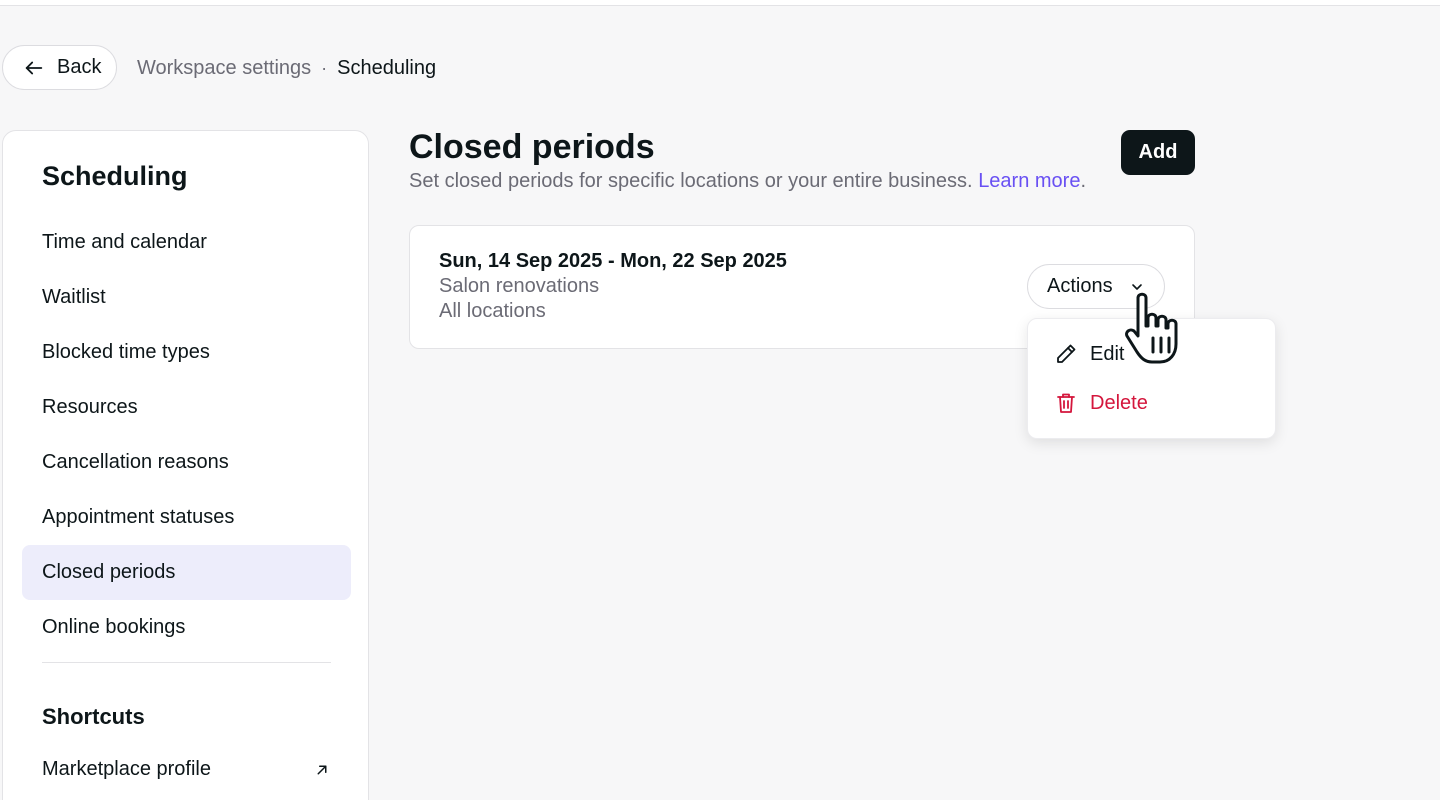  Describe the element at coordinates (1080, 286) in the screenshot. I see `actions-label: Actions` at that location.